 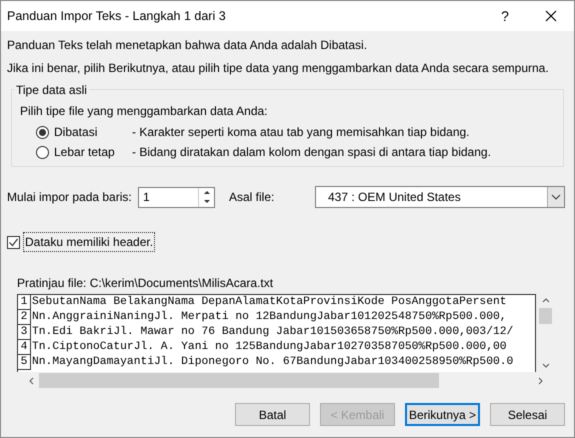 What do you see at coordinates (442, 414) in the screenshot?
I see `dialog-button: Berikutnya >` at bounding box center [442, 414].